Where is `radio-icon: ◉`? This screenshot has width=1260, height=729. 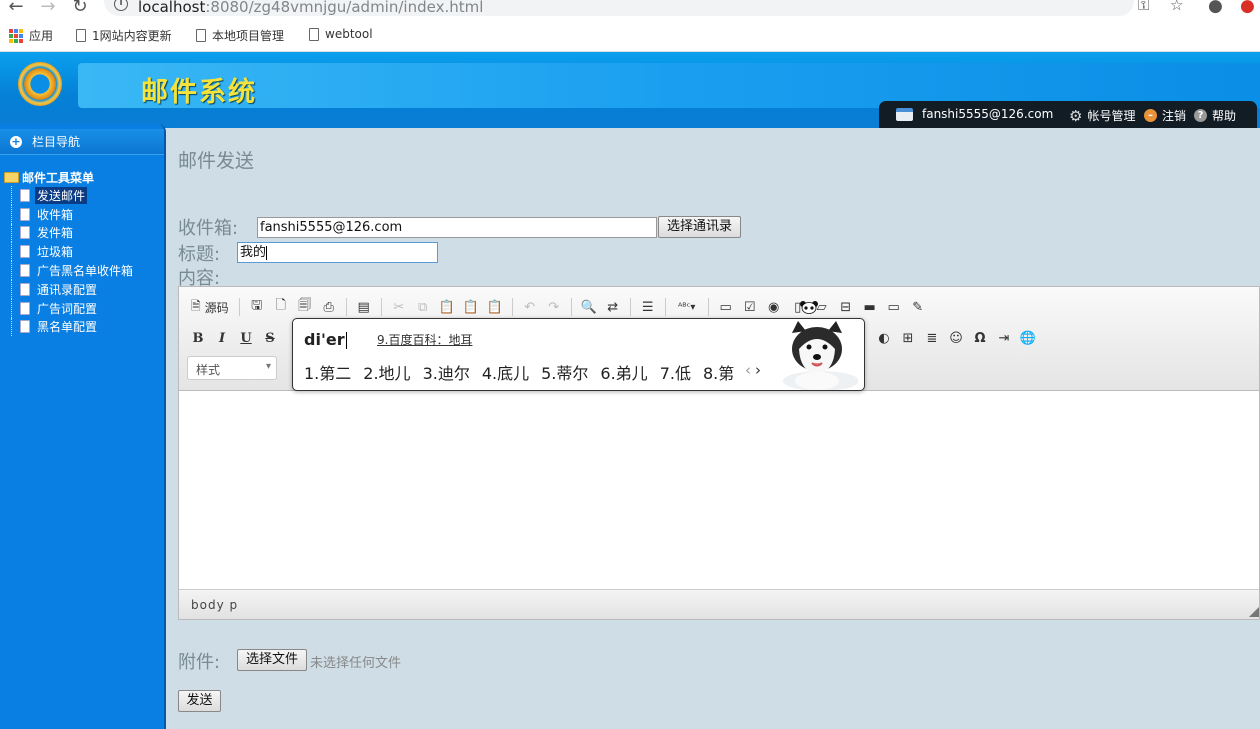 radio-icon: ◉ is located at coordinates (774, 307).